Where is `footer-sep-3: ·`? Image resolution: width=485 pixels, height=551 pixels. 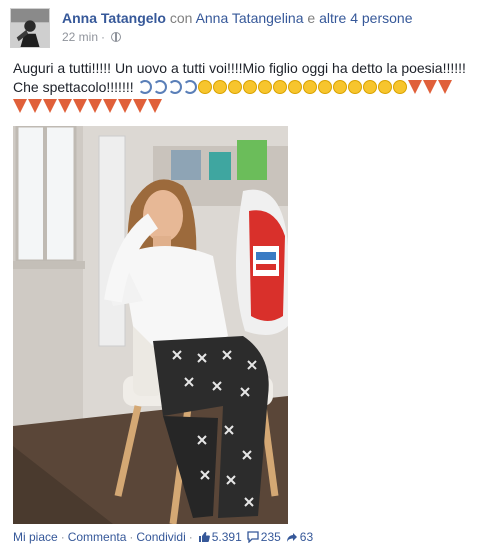 footer-sep-3: · is located at coordinates (190, 537).